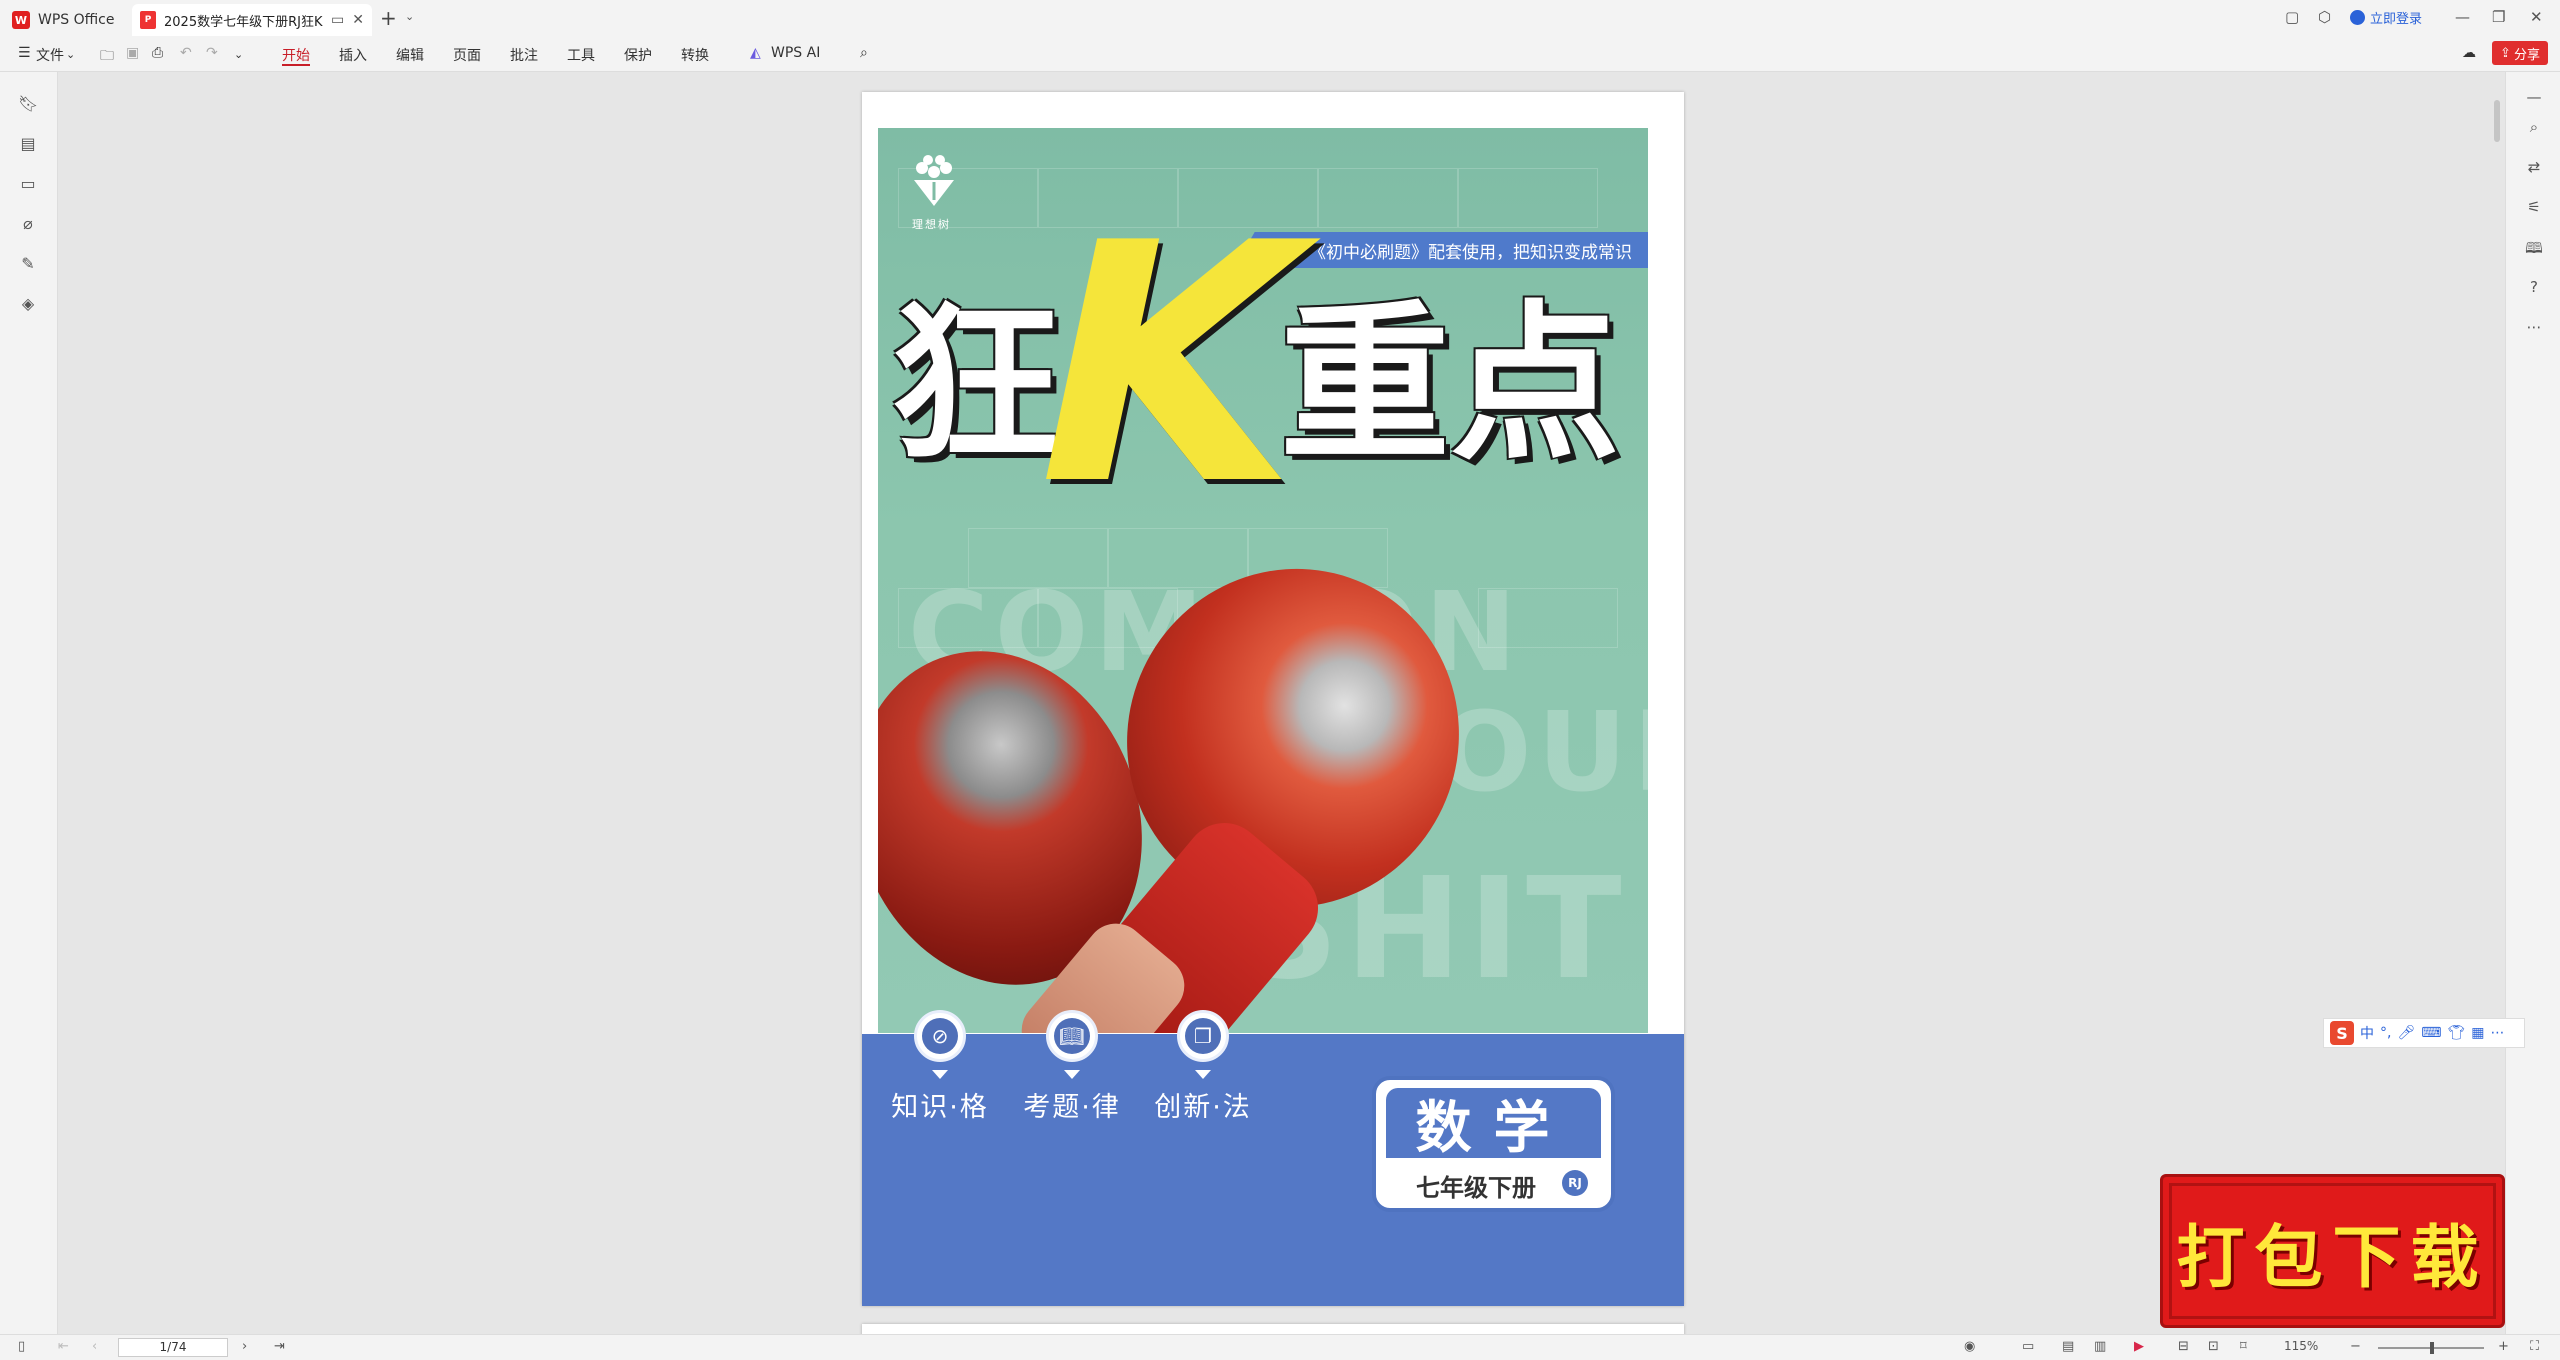 This screenshot has width=2560, height=1360. I want to click on first-page-icon: ⇤, so click(63, 1346).